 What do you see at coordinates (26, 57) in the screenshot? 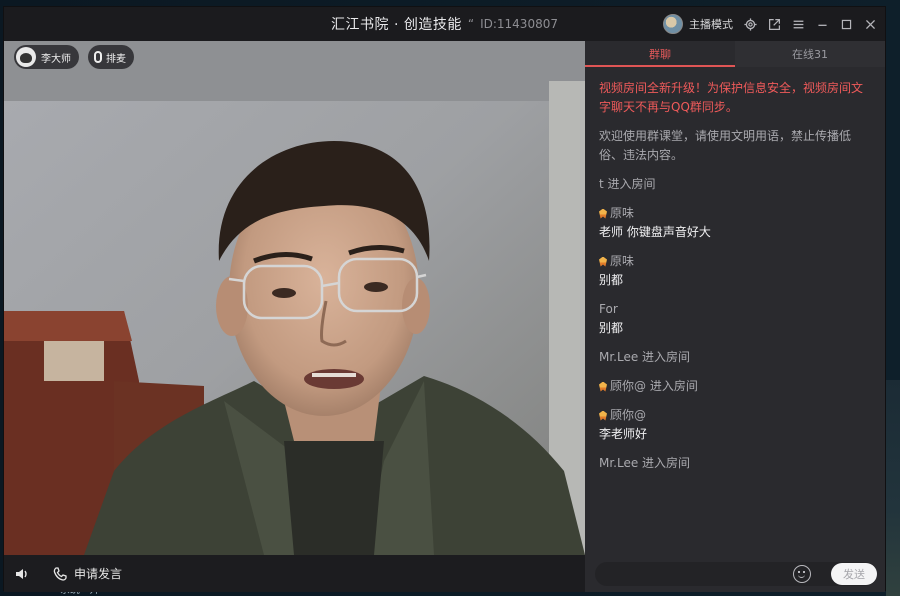
I see `host-avatar` at bounding box center [26, 57].